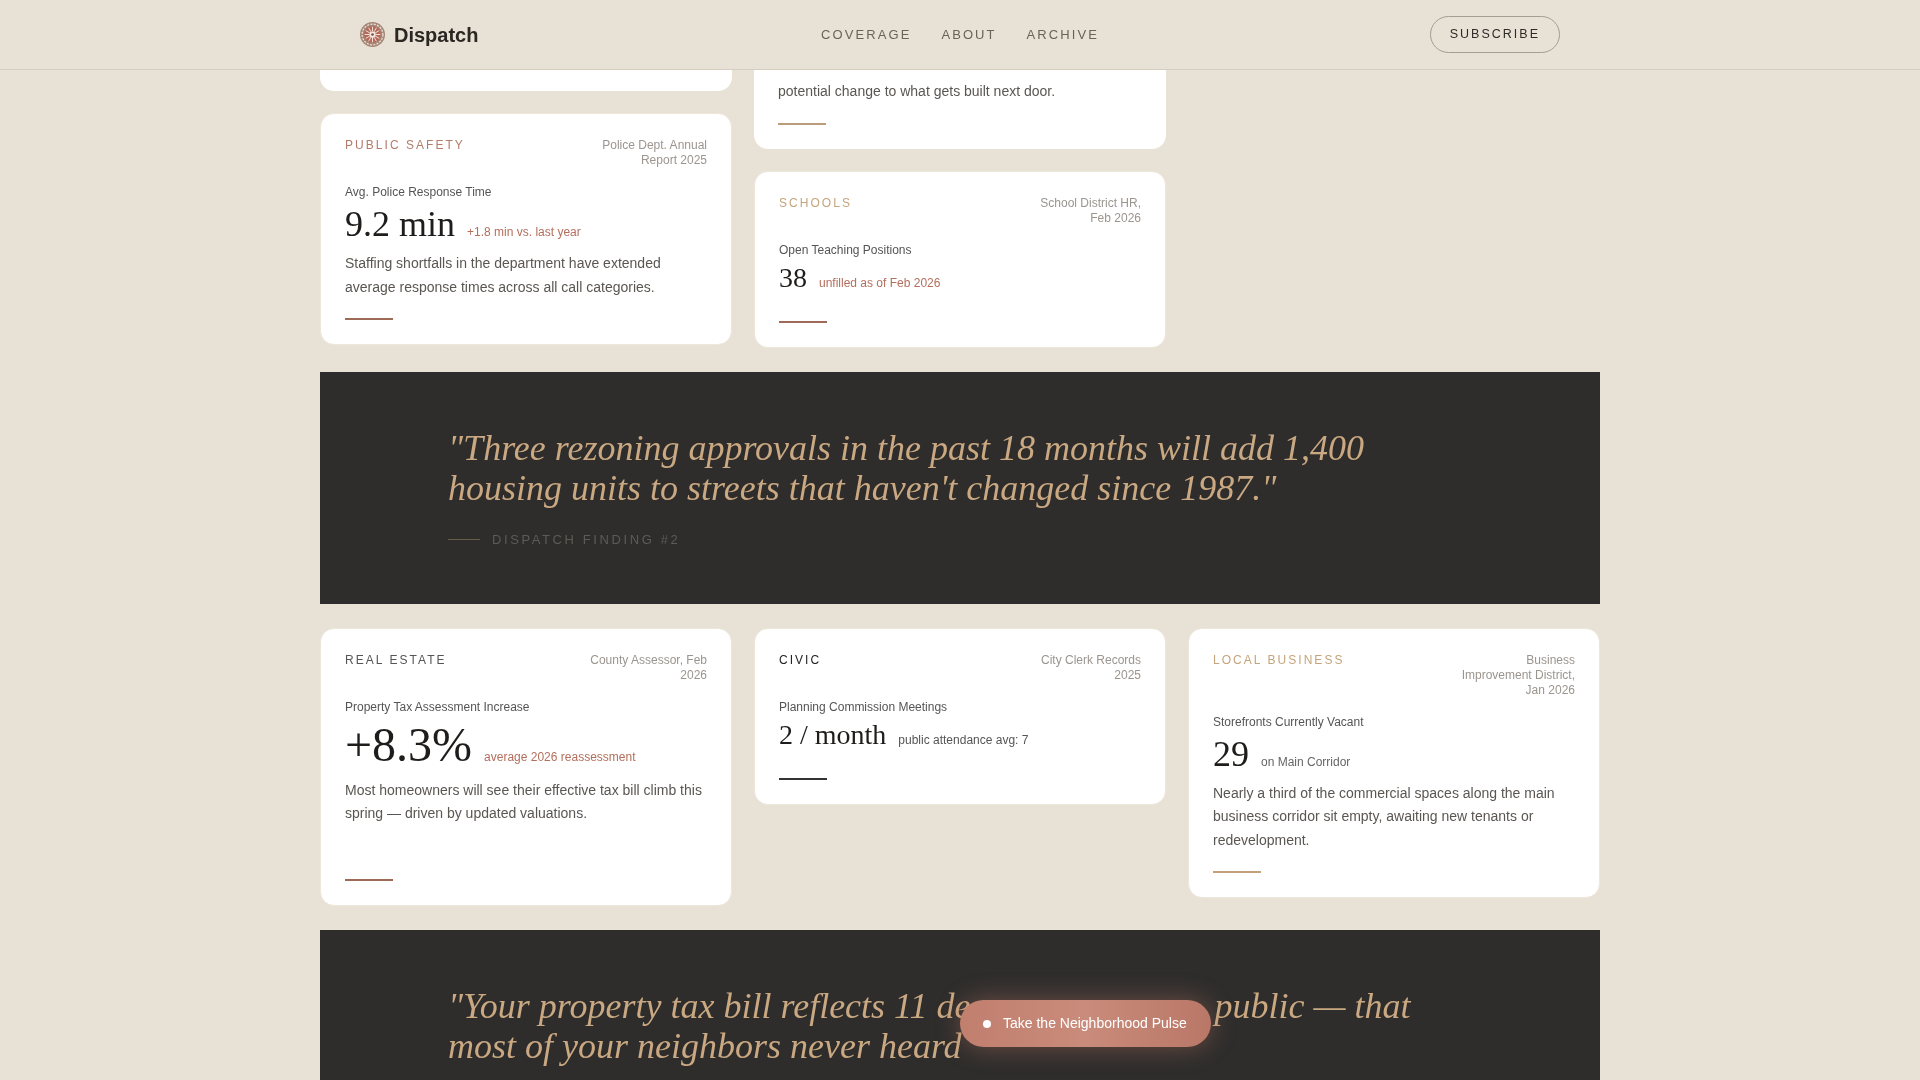 This screenshot has width=1920, height=1080. I want to click on category-label: SCHOOLS, so click(815, 203).